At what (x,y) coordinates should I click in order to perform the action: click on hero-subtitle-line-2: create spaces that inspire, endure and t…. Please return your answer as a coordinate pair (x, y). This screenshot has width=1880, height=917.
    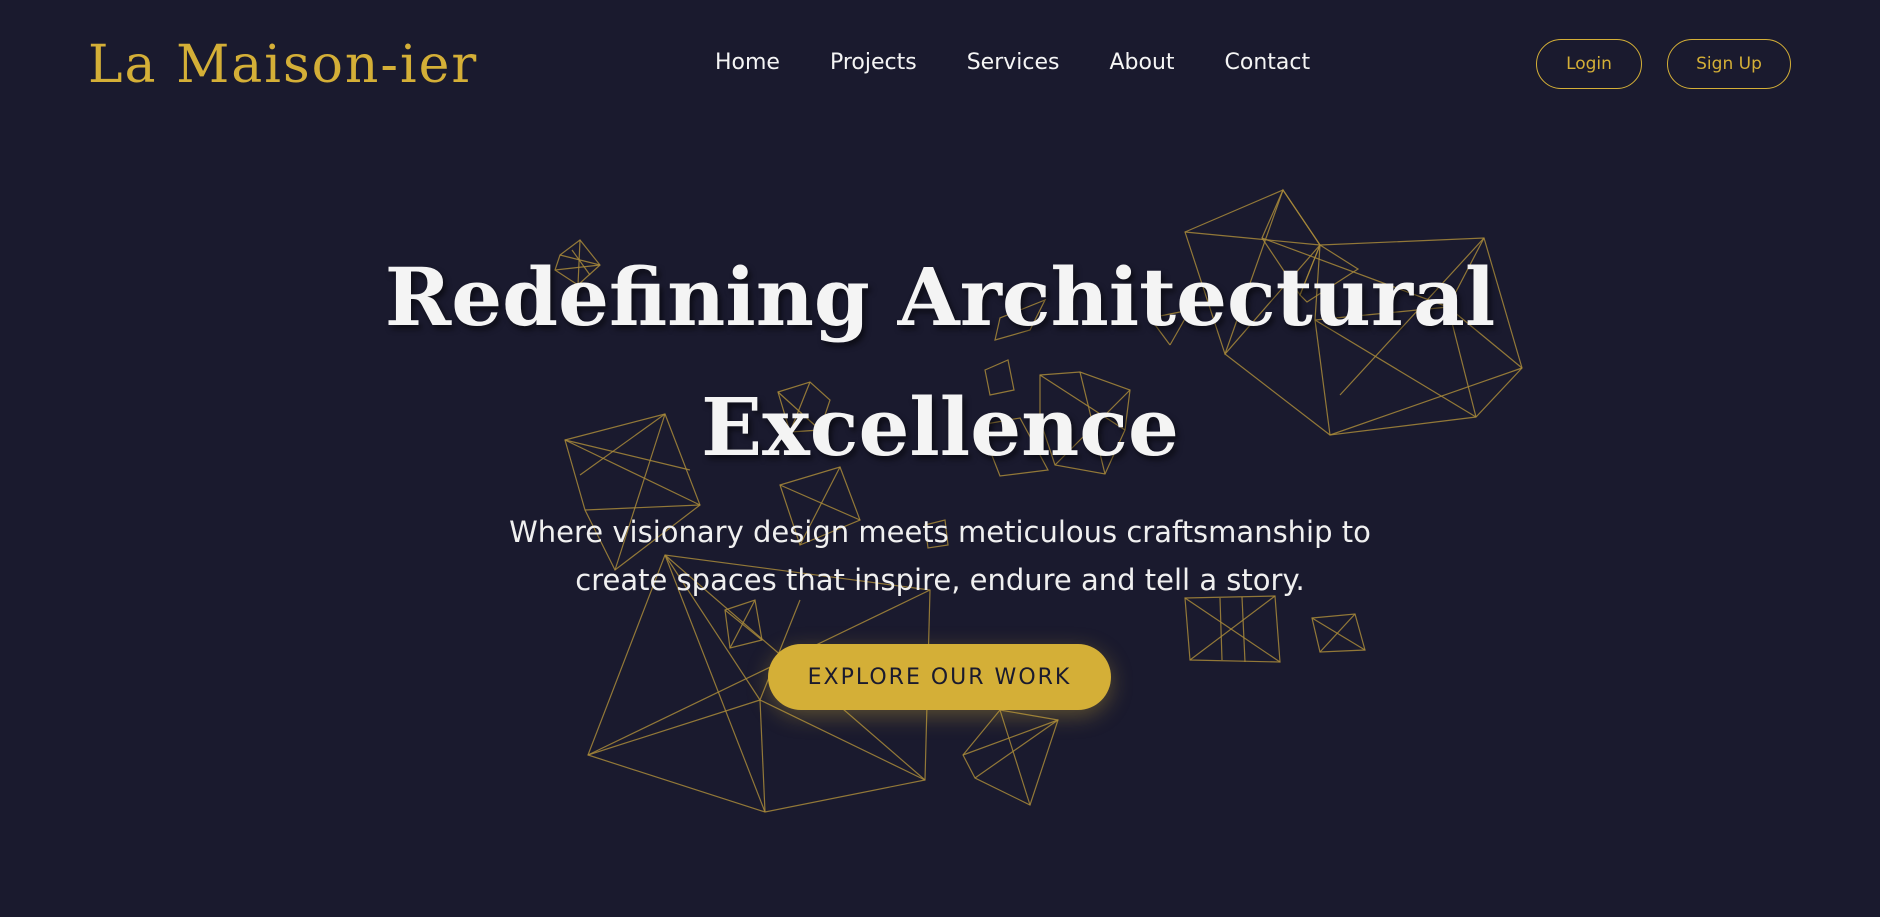
    Looking at the image, I should click on (940, 580).